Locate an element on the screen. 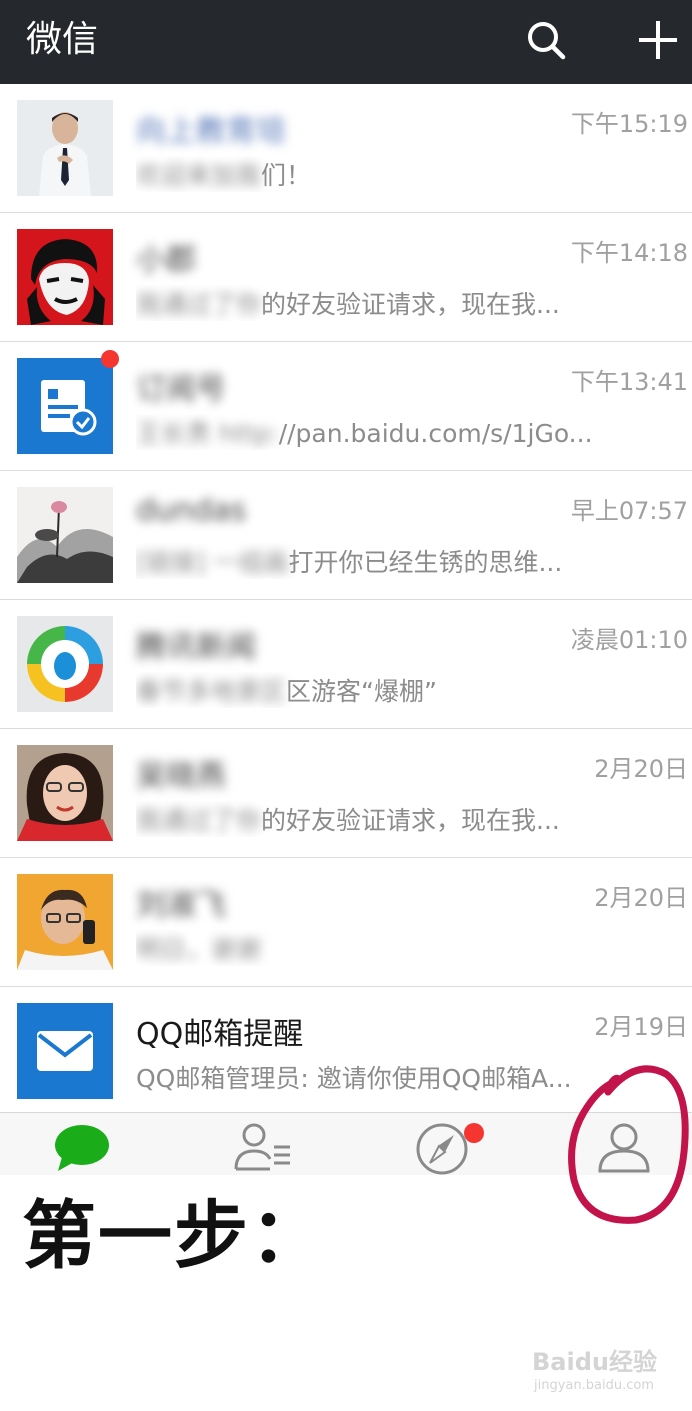 This screenshot has width=692, height=1411. subscription-doc-icon is located at coordinates (65, 406).